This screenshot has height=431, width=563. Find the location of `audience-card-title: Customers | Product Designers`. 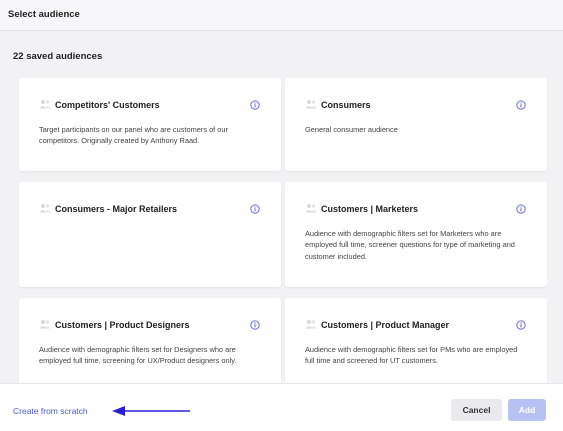

audience-card-title: Customers | Product Designers is located at coordinates (122, 325).